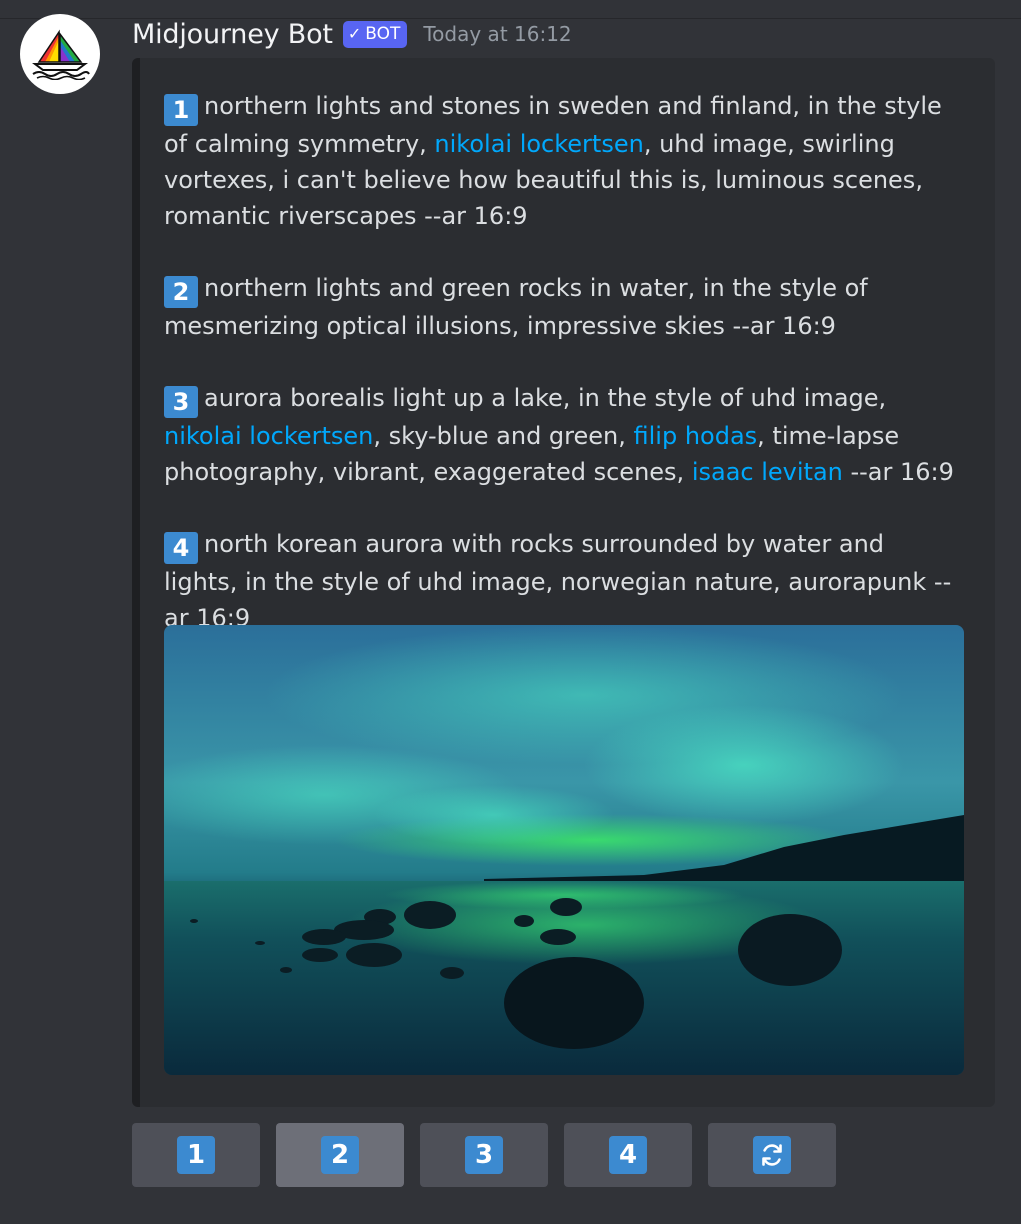 Image resolution: width=1021 pixels, height=1224 pixels. I want to click on reroll-button, so click(772, 1155).